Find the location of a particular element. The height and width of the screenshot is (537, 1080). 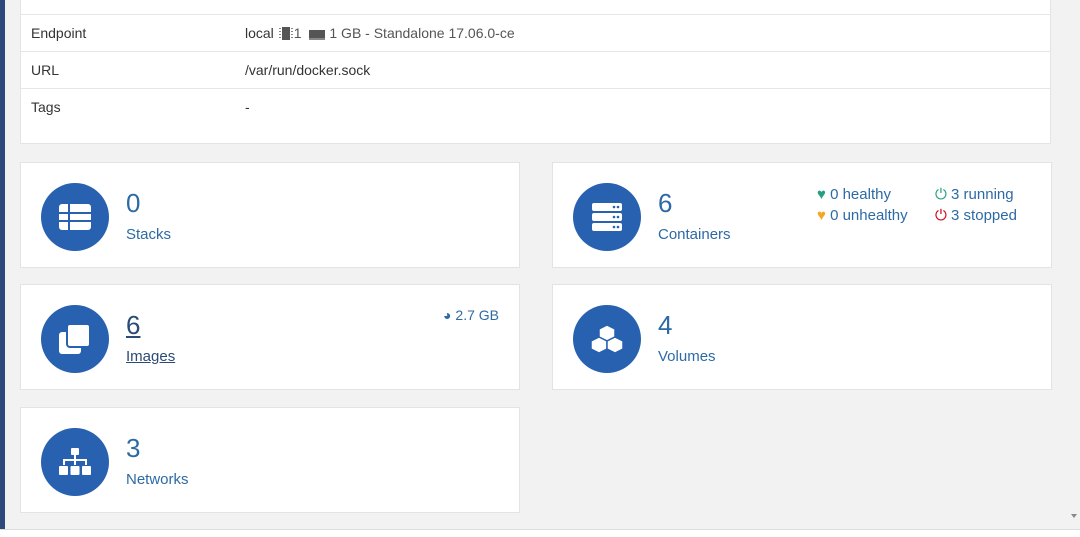

clone-icon is located at coordinates (75, 339).